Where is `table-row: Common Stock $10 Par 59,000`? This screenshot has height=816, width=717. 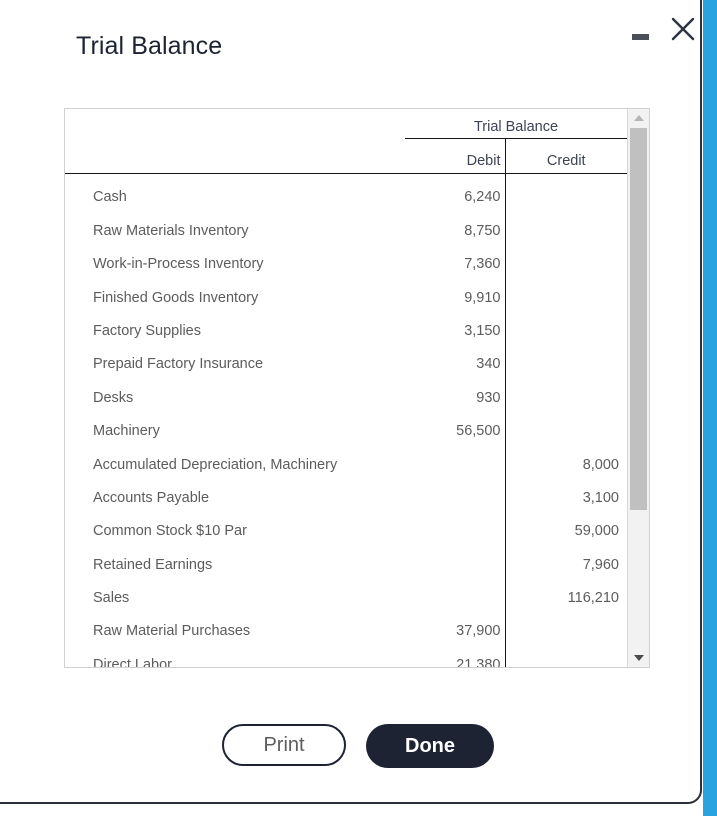
table-row: Common Stock $10 Par 59,000 is located at coordinates (346, 524).